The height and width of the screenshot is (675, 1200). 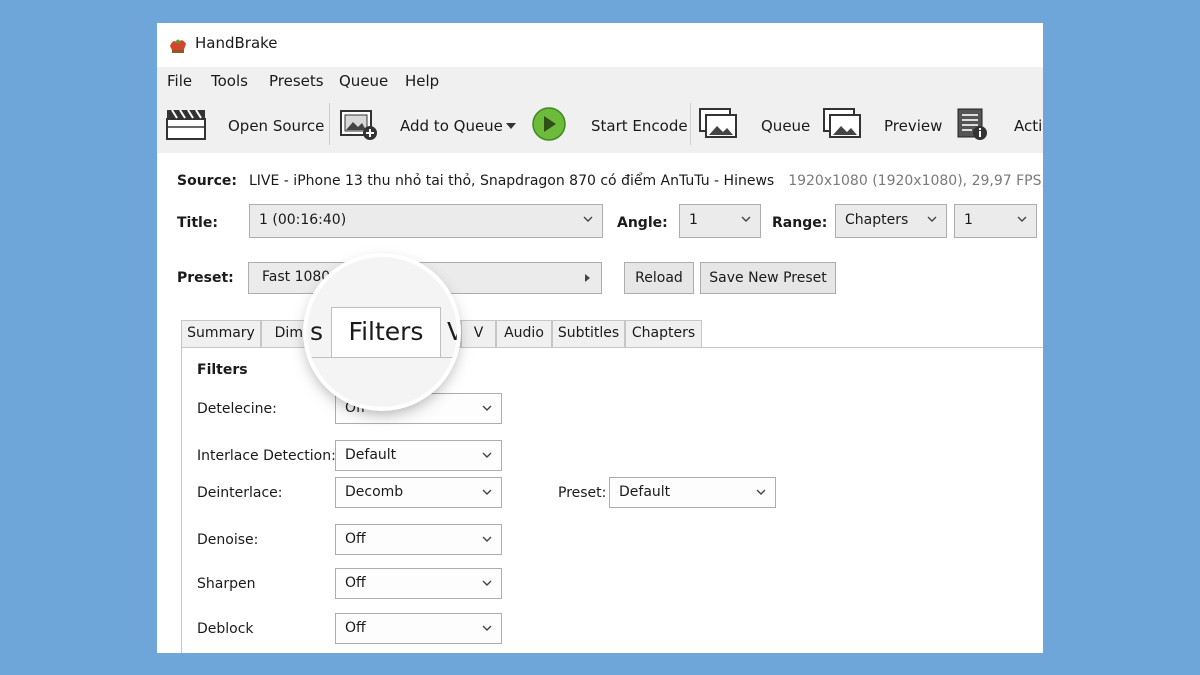 What do you see at coordinates (240, 493) in the screenshot?
I see `deinterlace-label: Deinterlace:` at bounding box center [240, 493].